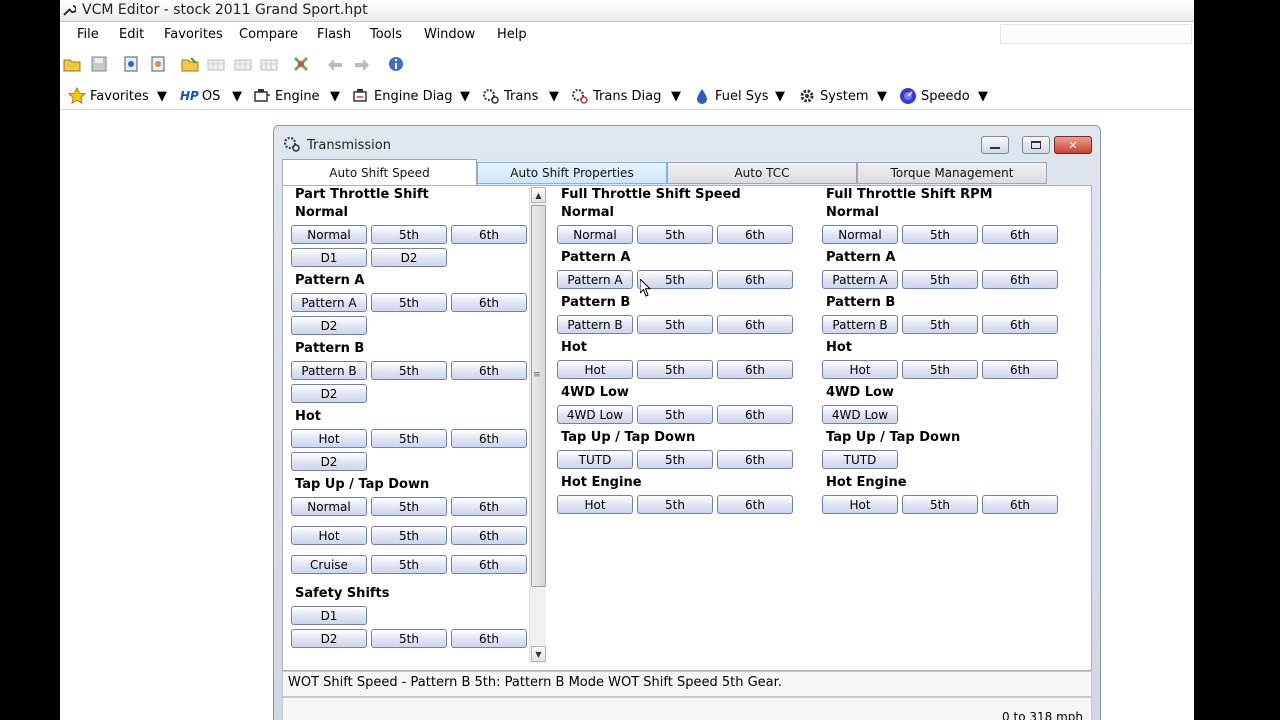  What do you see at coordinates (449, 34) in the screenshot?
I see `menu-window: Window` at bounding box center [449, 34].